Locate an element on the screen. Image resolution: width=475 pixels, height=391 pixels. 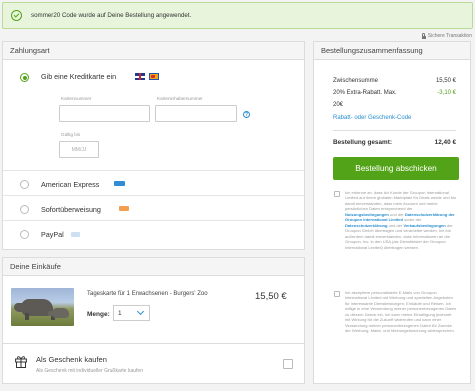
submit-order-button: Bestellung abschicken is located at coordinates (396, 168).